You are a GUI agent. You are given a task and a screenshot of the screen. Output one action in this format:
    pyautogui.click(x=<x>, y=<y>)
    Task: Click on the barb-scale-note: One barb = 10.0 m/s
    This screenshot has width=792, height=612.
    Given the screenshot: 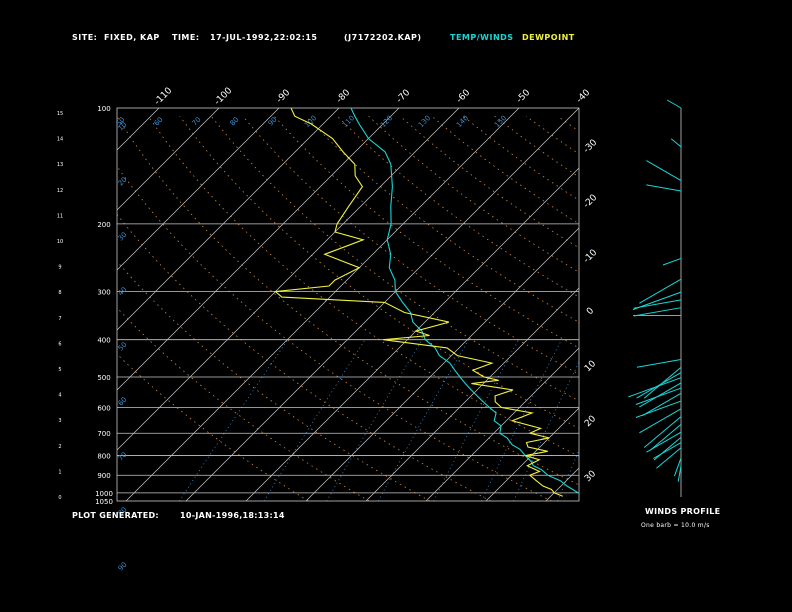 What is the action you would take?
    pyautogui.click(x=675, y=525)
    